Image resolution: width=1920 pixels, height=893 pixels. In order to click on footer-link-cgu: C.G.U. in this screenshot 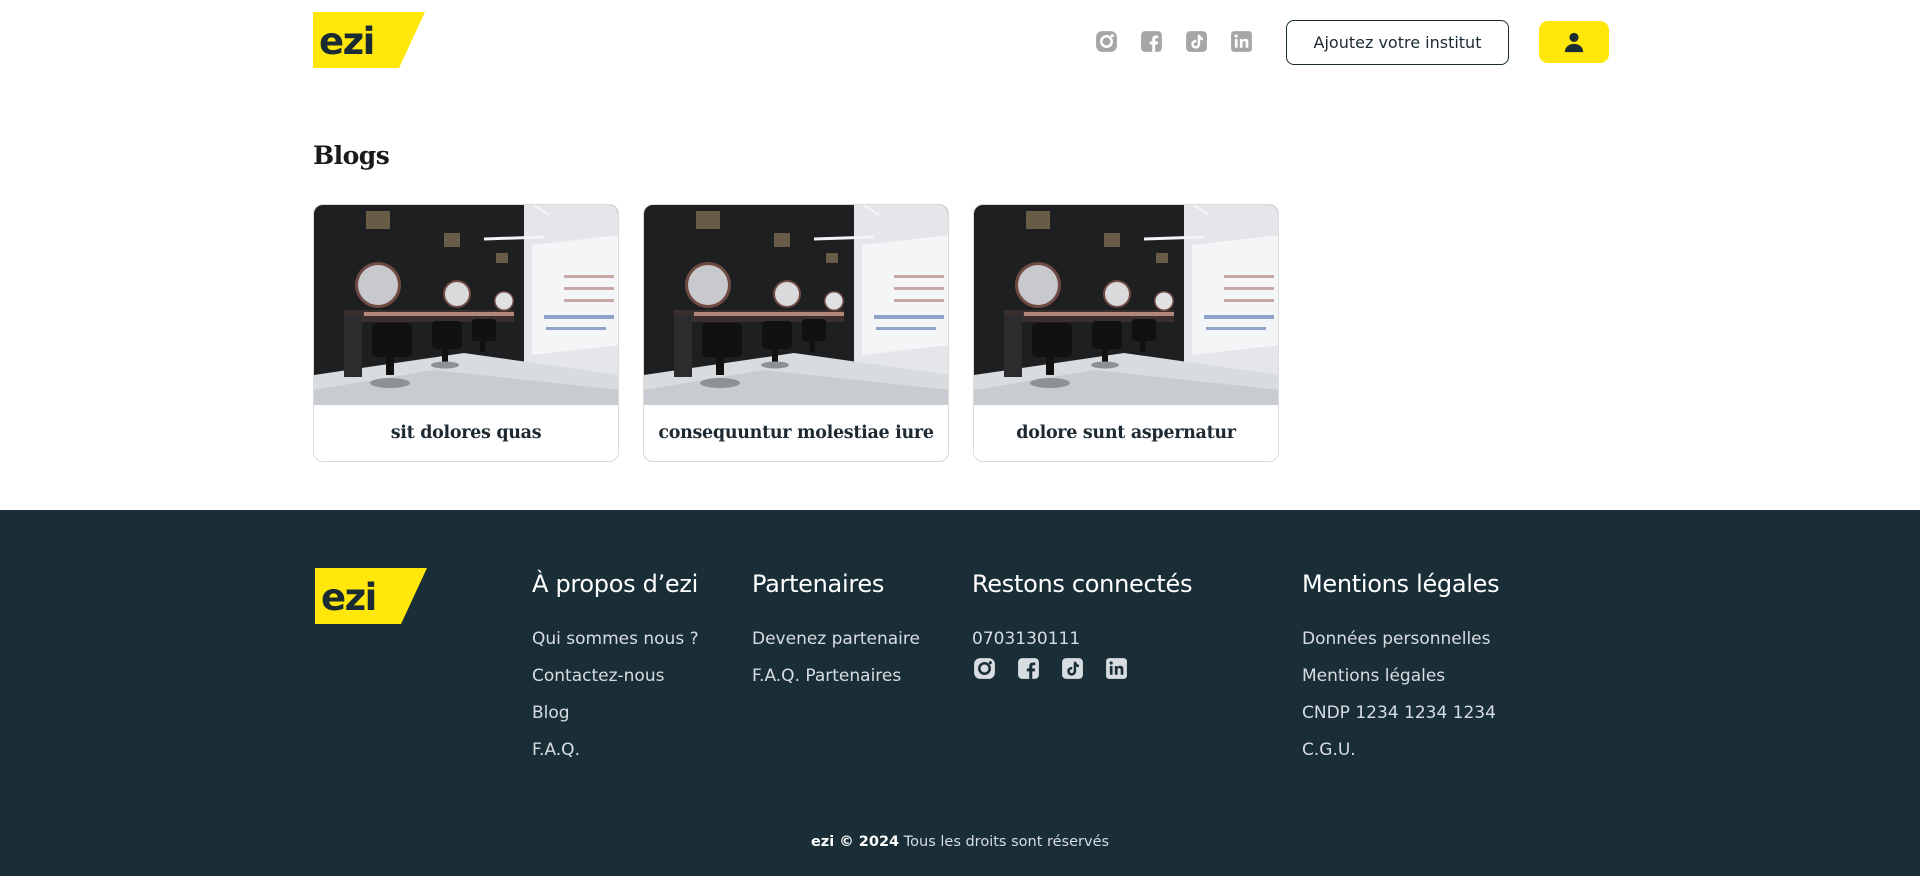, I will do `click(1400, 760)`.